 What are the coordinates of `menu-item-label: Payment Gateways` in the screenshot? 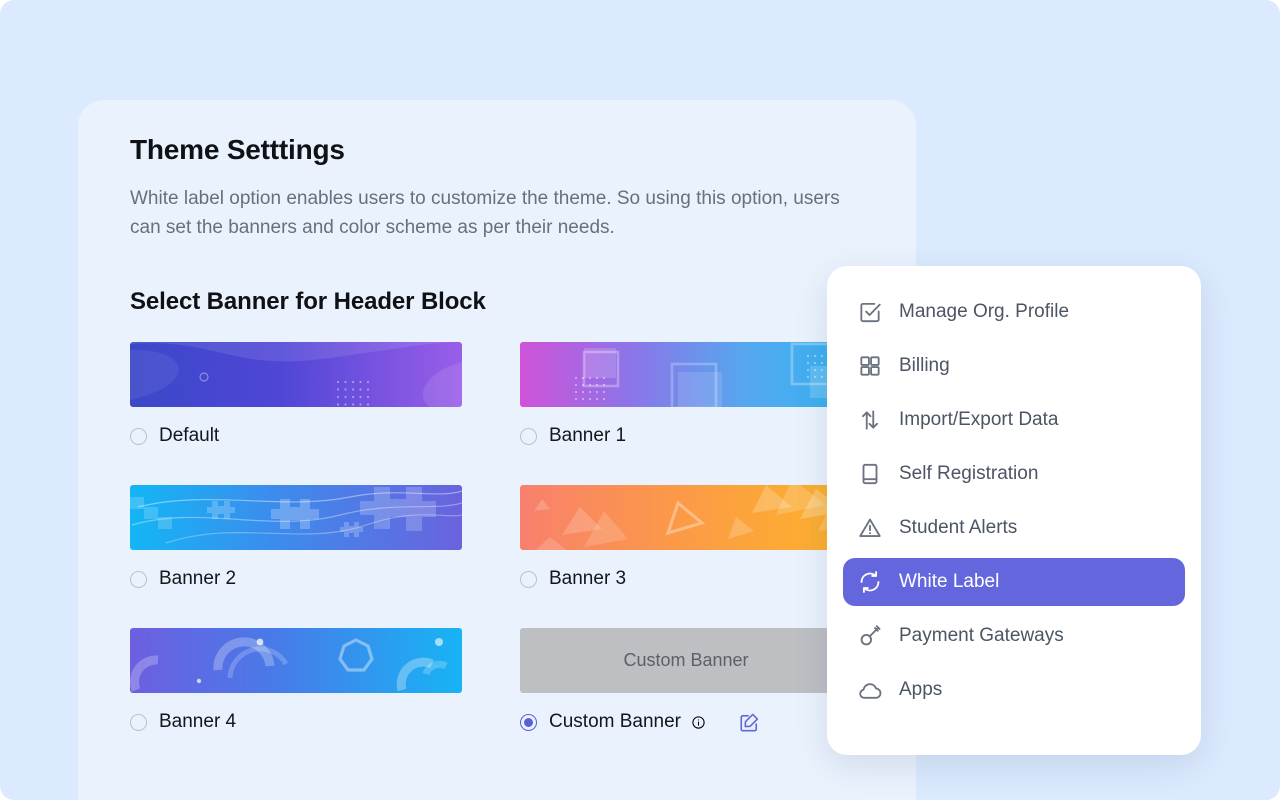 It's located at (981, 635).